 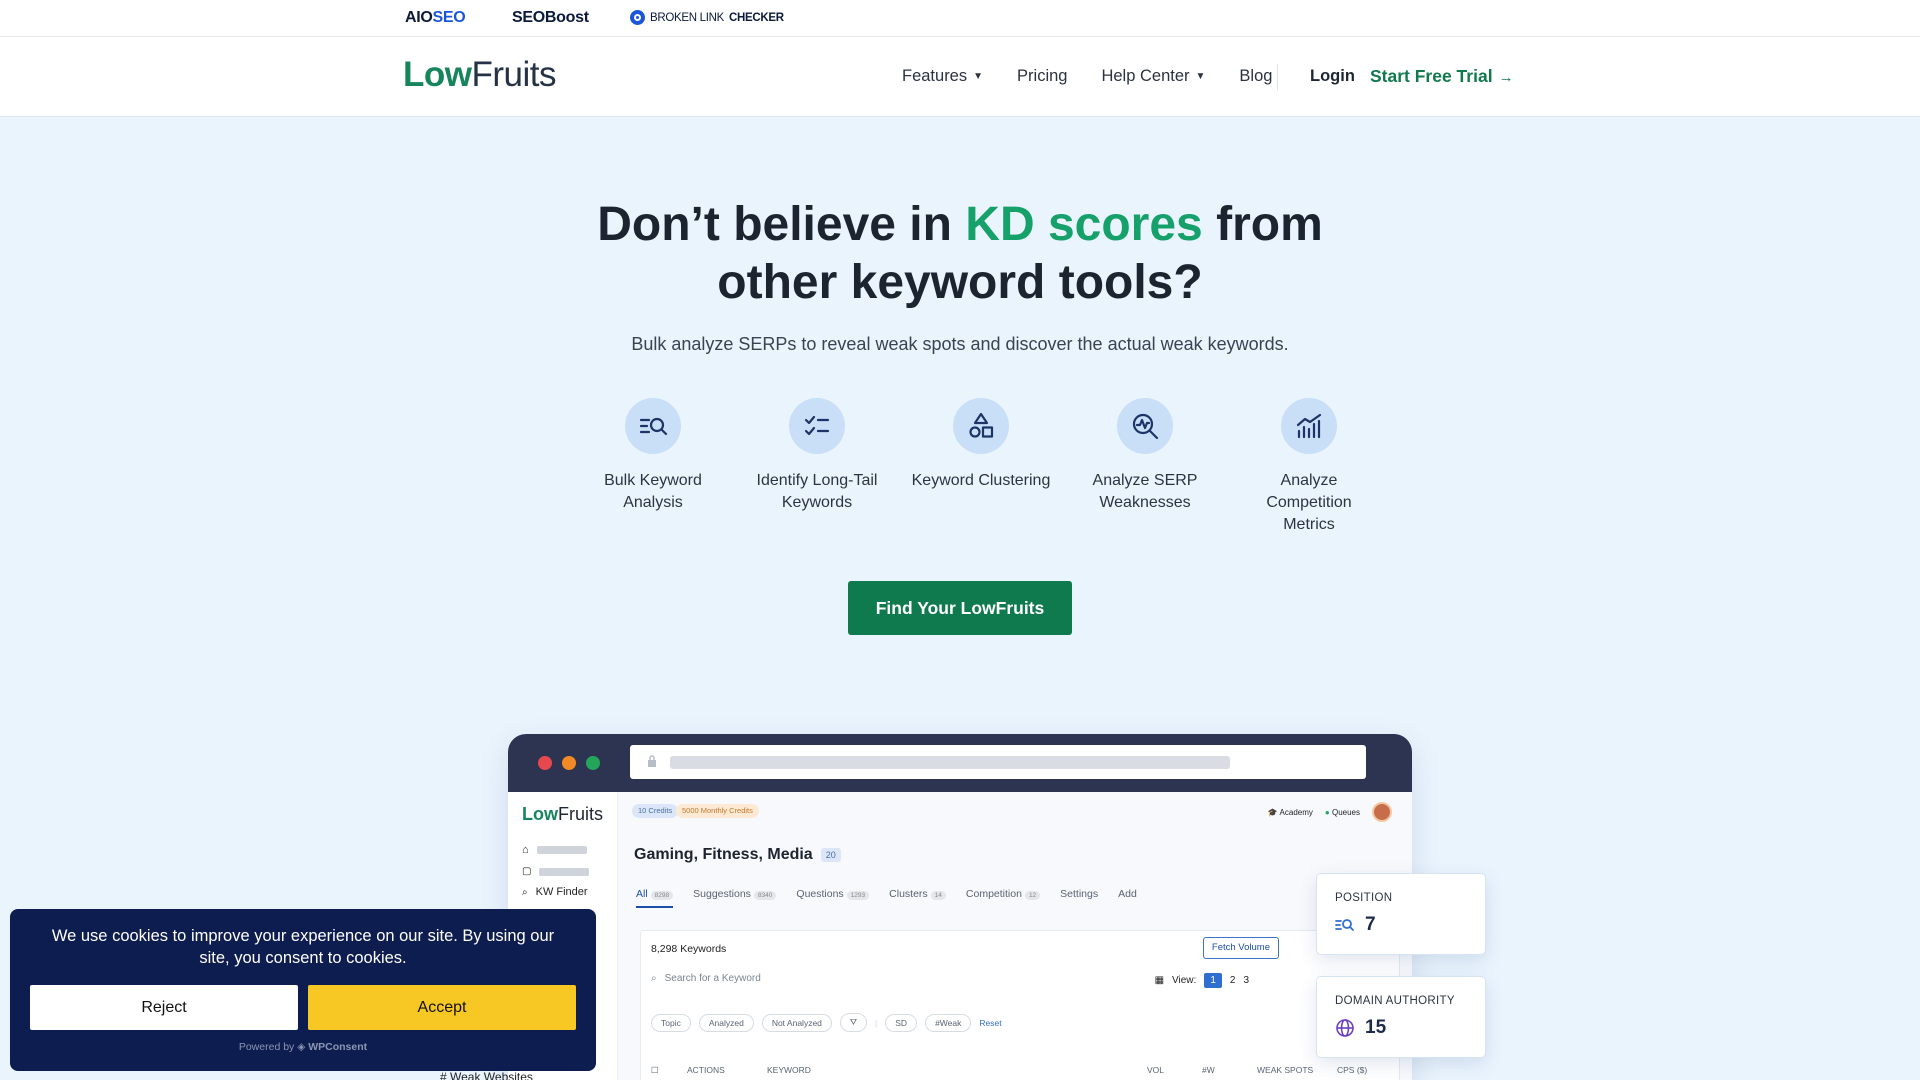 What do you see at coordinates (1255, 76) in the screenshot?
I see `nav-blog: Blog` at bounding box center [1255, 76].